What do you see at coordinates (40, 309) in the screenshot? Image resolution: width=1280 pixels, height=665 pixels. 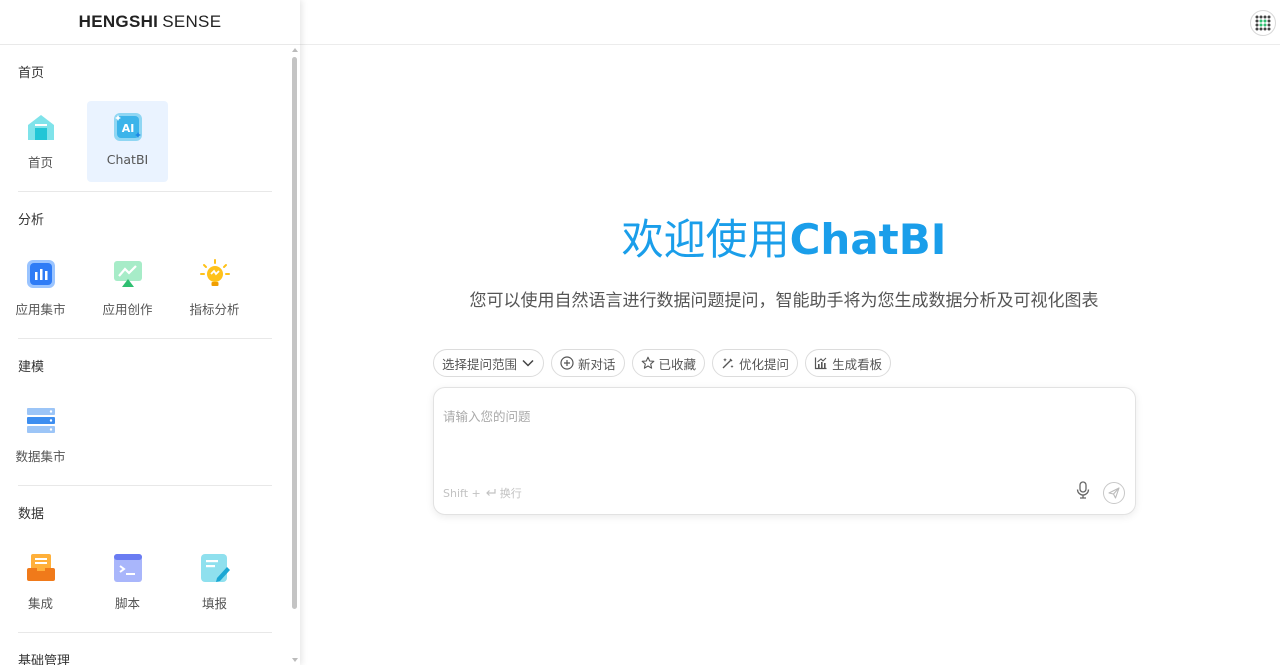 I see `sidebar-item-label: 应用集市` at bounding box center [40, 309].